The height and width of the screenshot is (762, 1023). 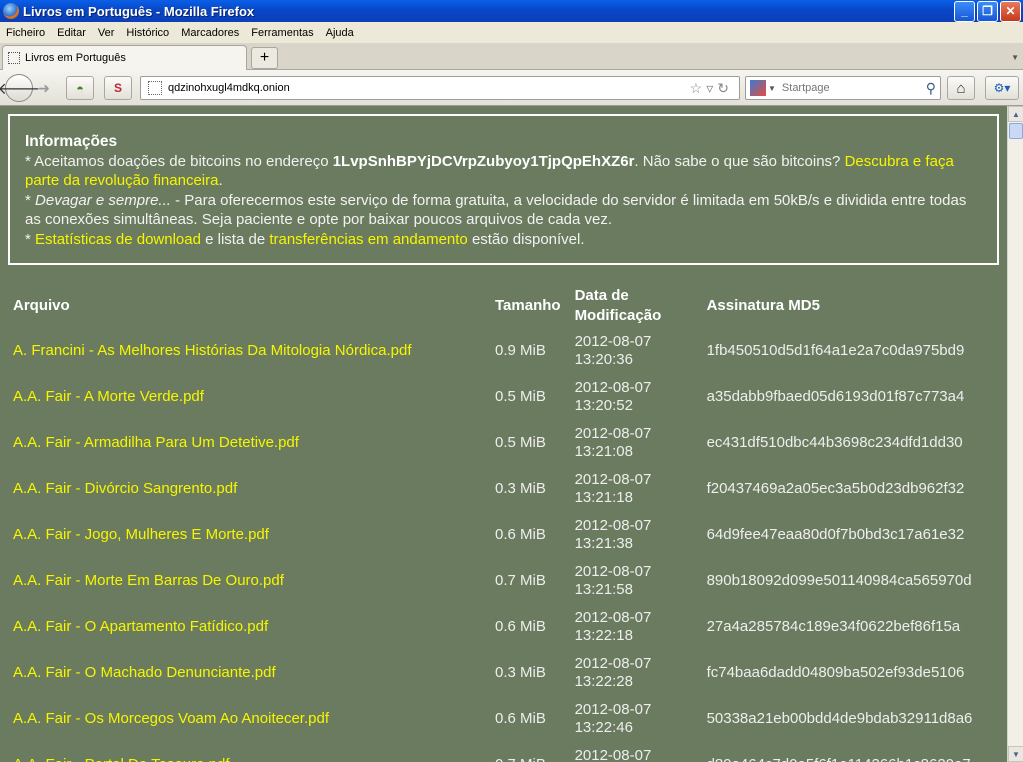 I want to click on home-button: ⌂, so click(x=961, y=88).